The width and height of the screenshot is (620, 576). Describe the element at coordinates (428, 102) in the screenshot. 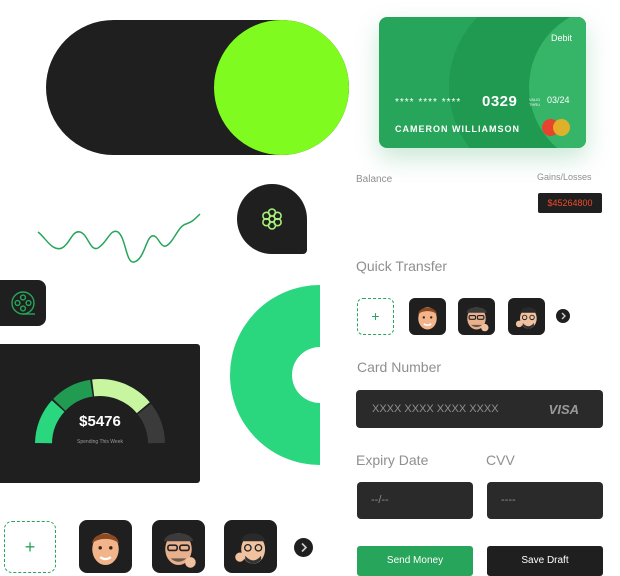

I see `card-masked-digits: **** **** ****` at that location.